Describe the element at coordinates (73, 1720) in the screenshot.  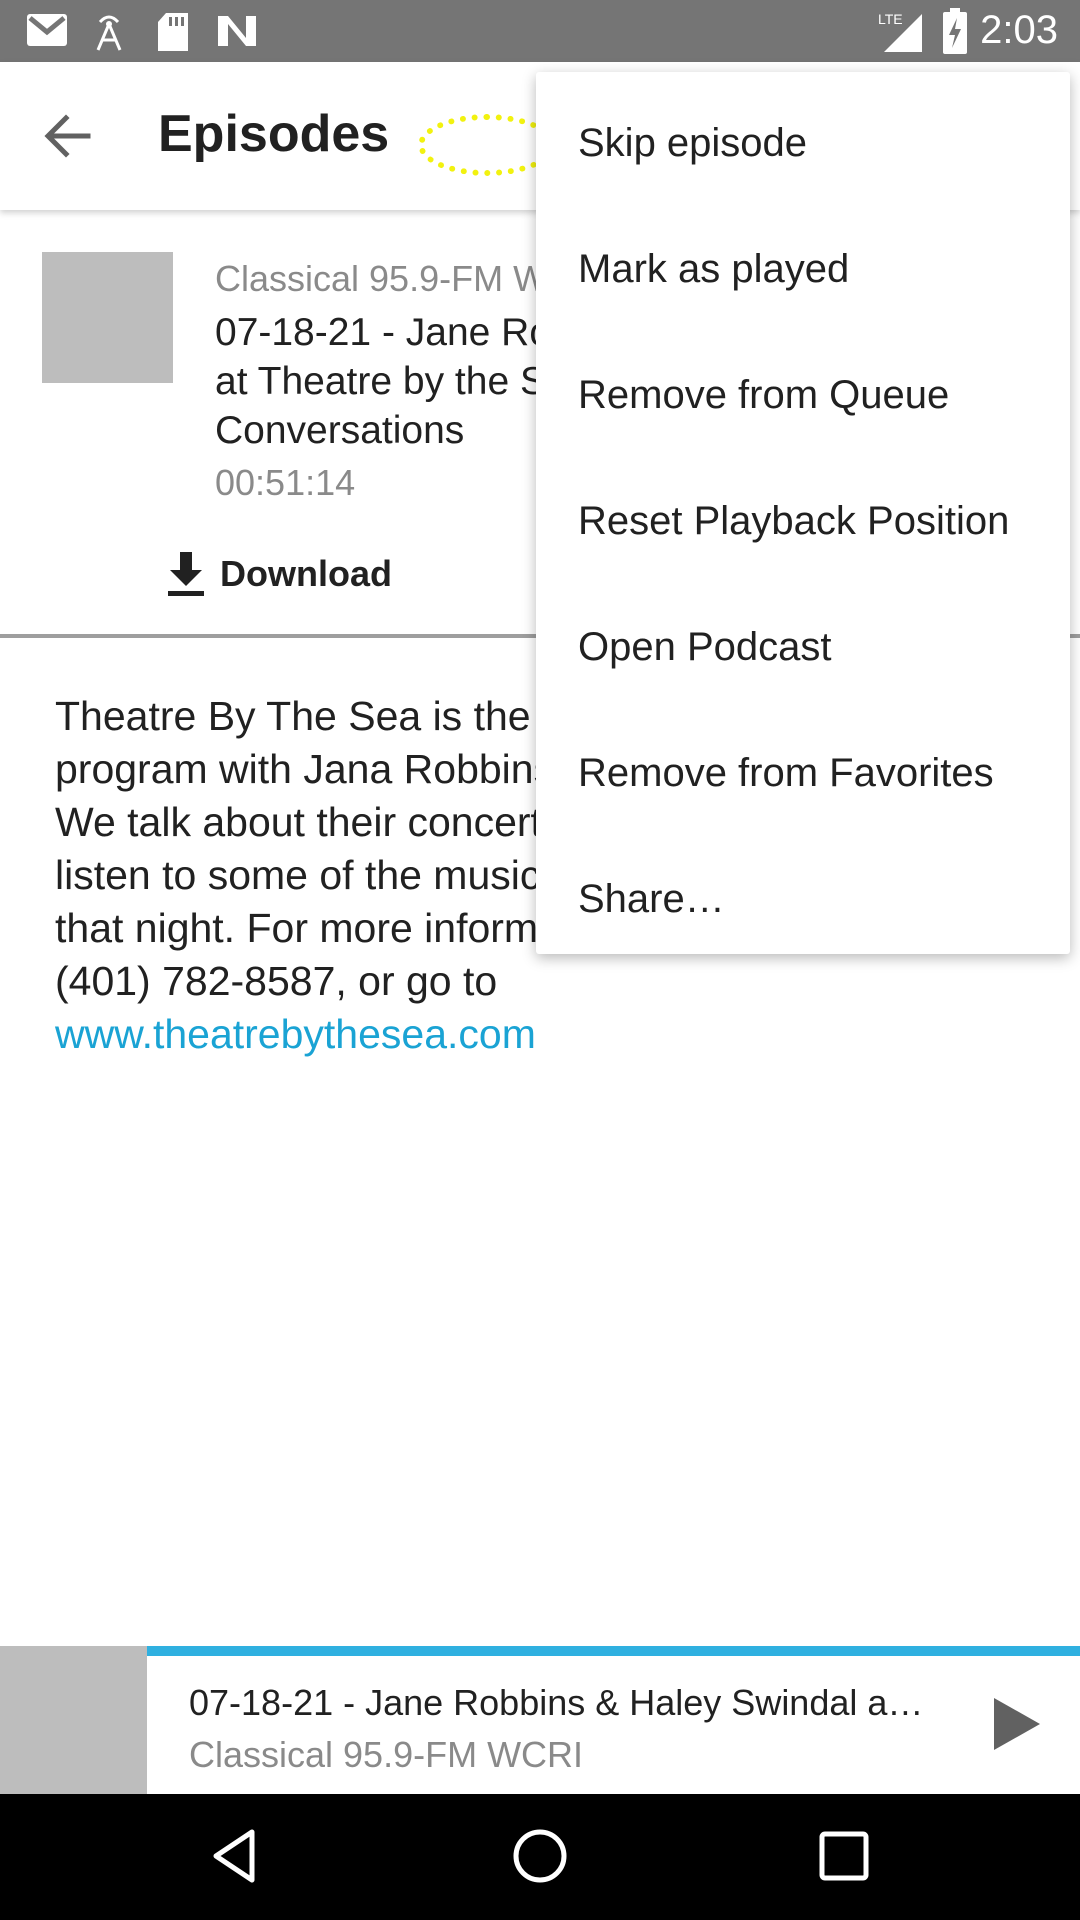
I see `mini-player-thumbnail` at that location.